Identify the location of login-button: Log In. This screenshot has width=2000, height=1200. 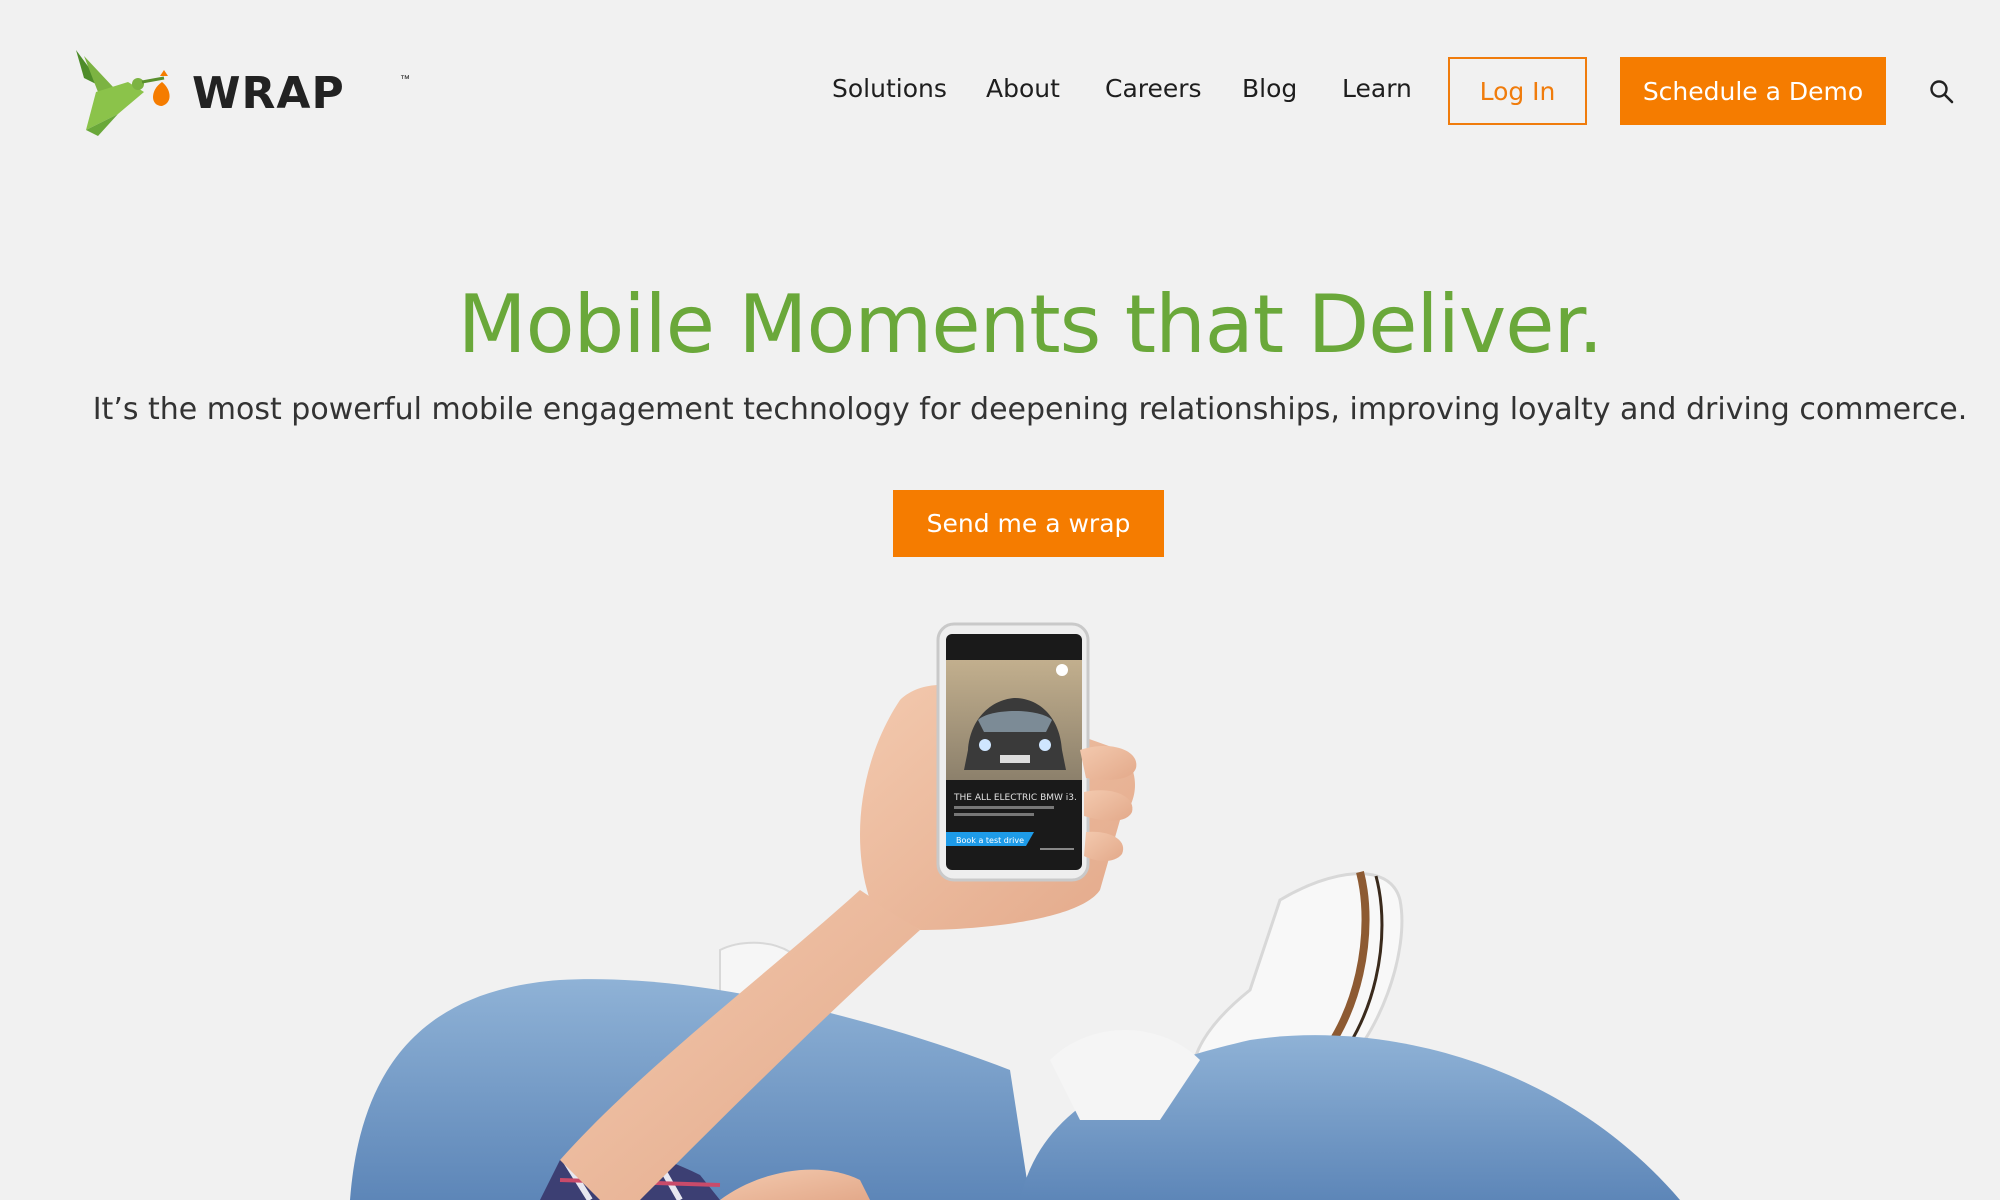
(1517, 91).